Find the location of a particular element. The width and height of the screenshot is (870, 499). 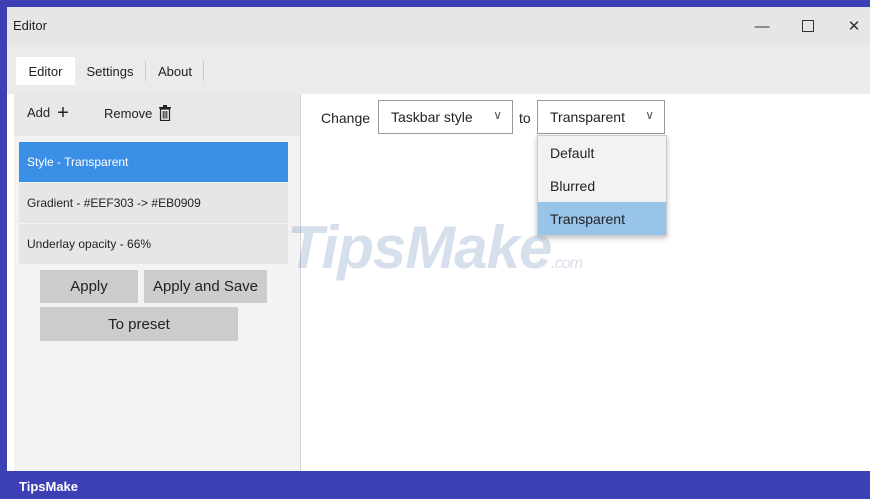

maximize-button is located at coordinates (808, 26).